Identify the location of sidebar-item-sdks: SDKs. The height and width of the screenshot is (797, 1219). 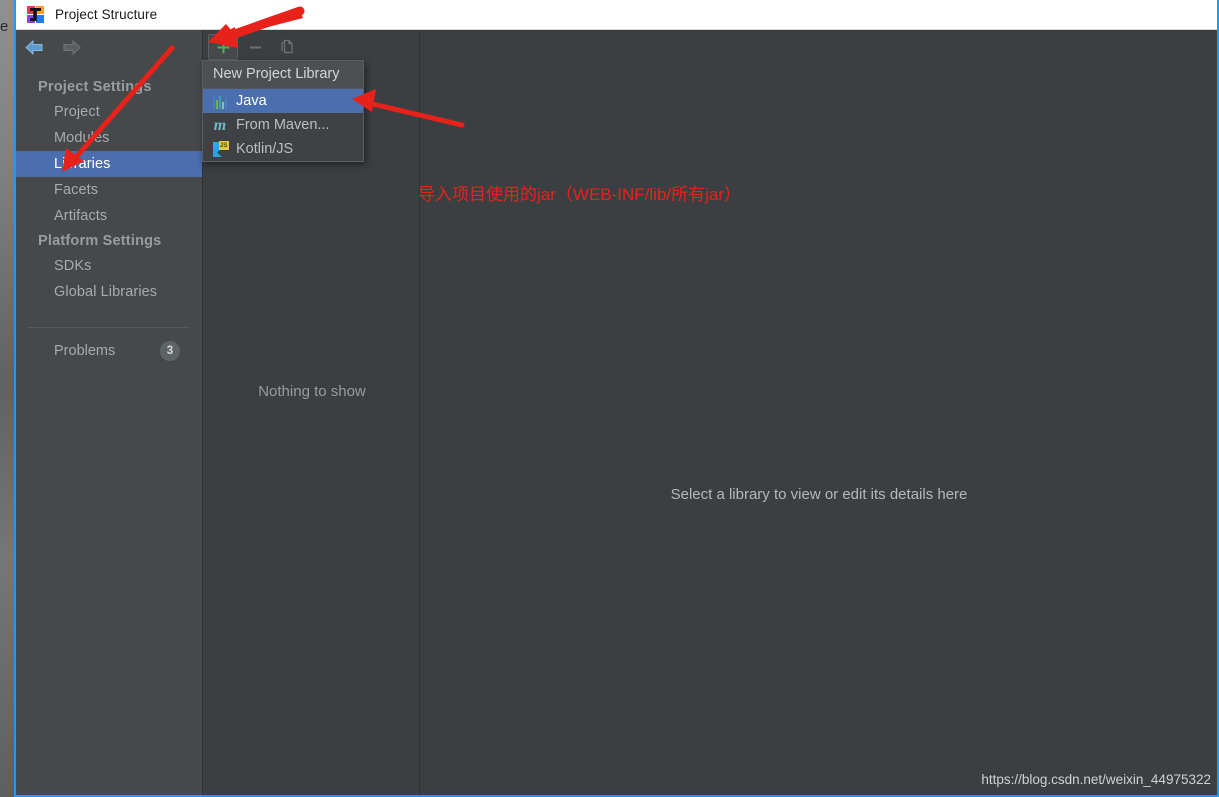
(109, 266).